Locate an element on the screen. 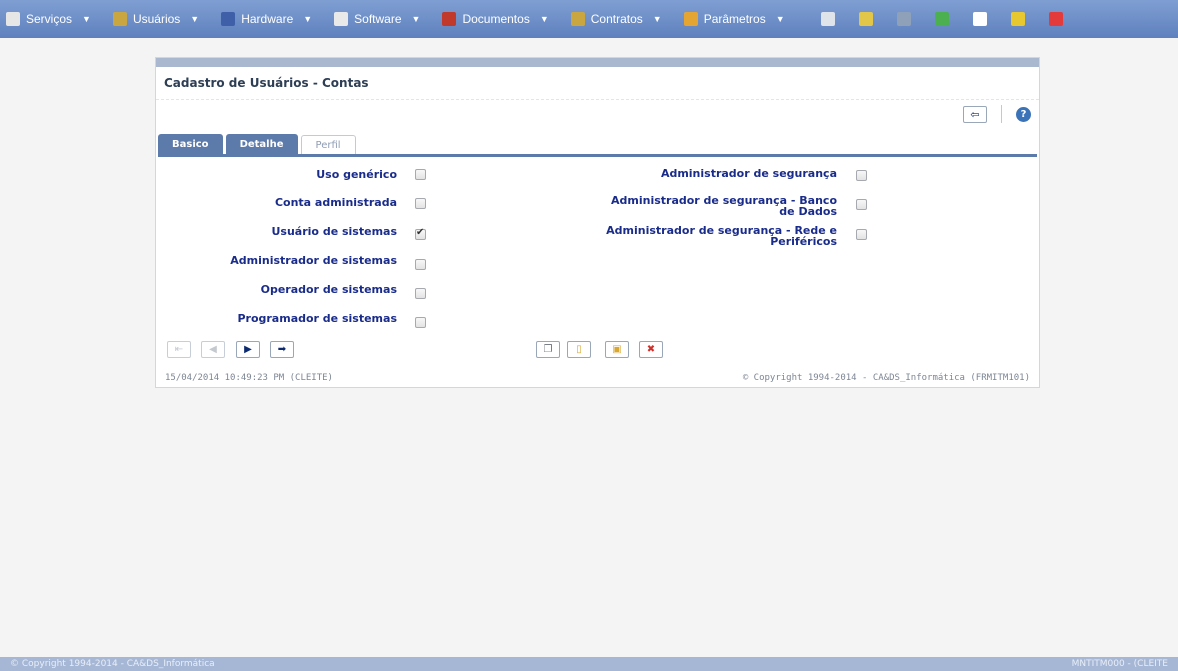 The image size is (1178, 671). delete-icon: ✖ is located at coordinates (651, 349).